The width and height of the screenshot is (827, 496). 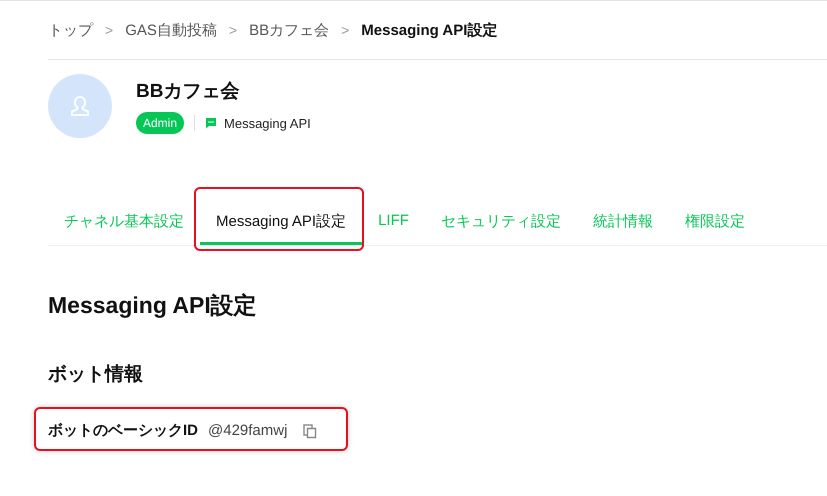 I want to click on channel-type: Messaging API, so click(x=267, y=123).